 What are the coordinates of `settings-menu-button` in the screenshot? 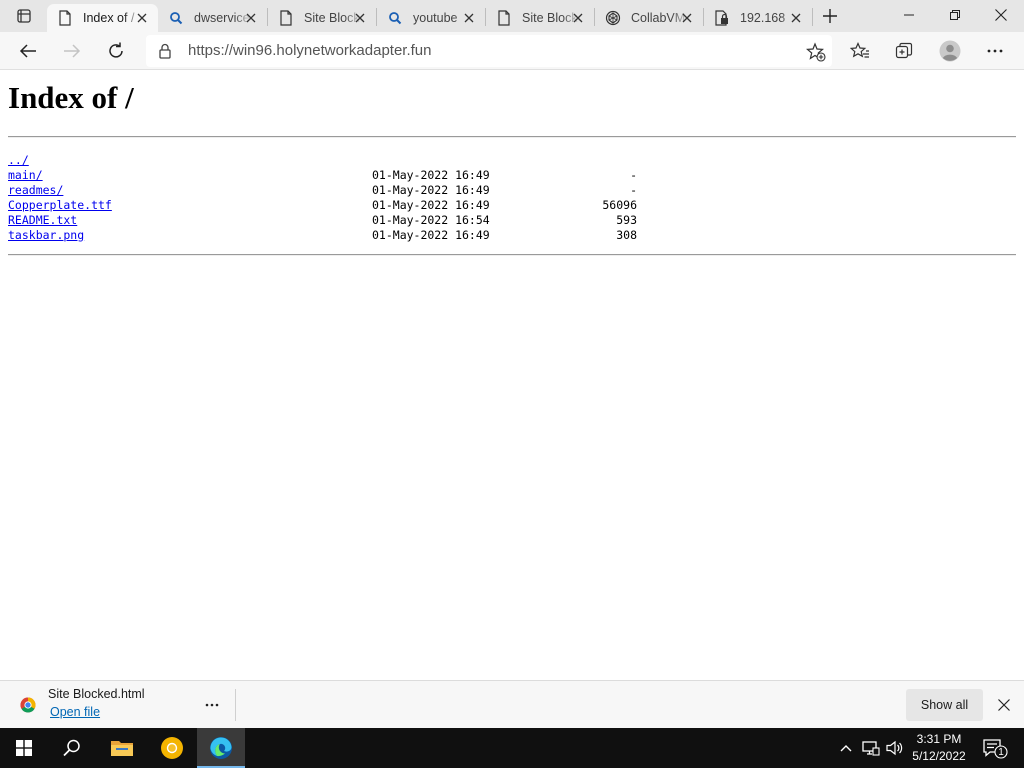 It's located at (995, 51).